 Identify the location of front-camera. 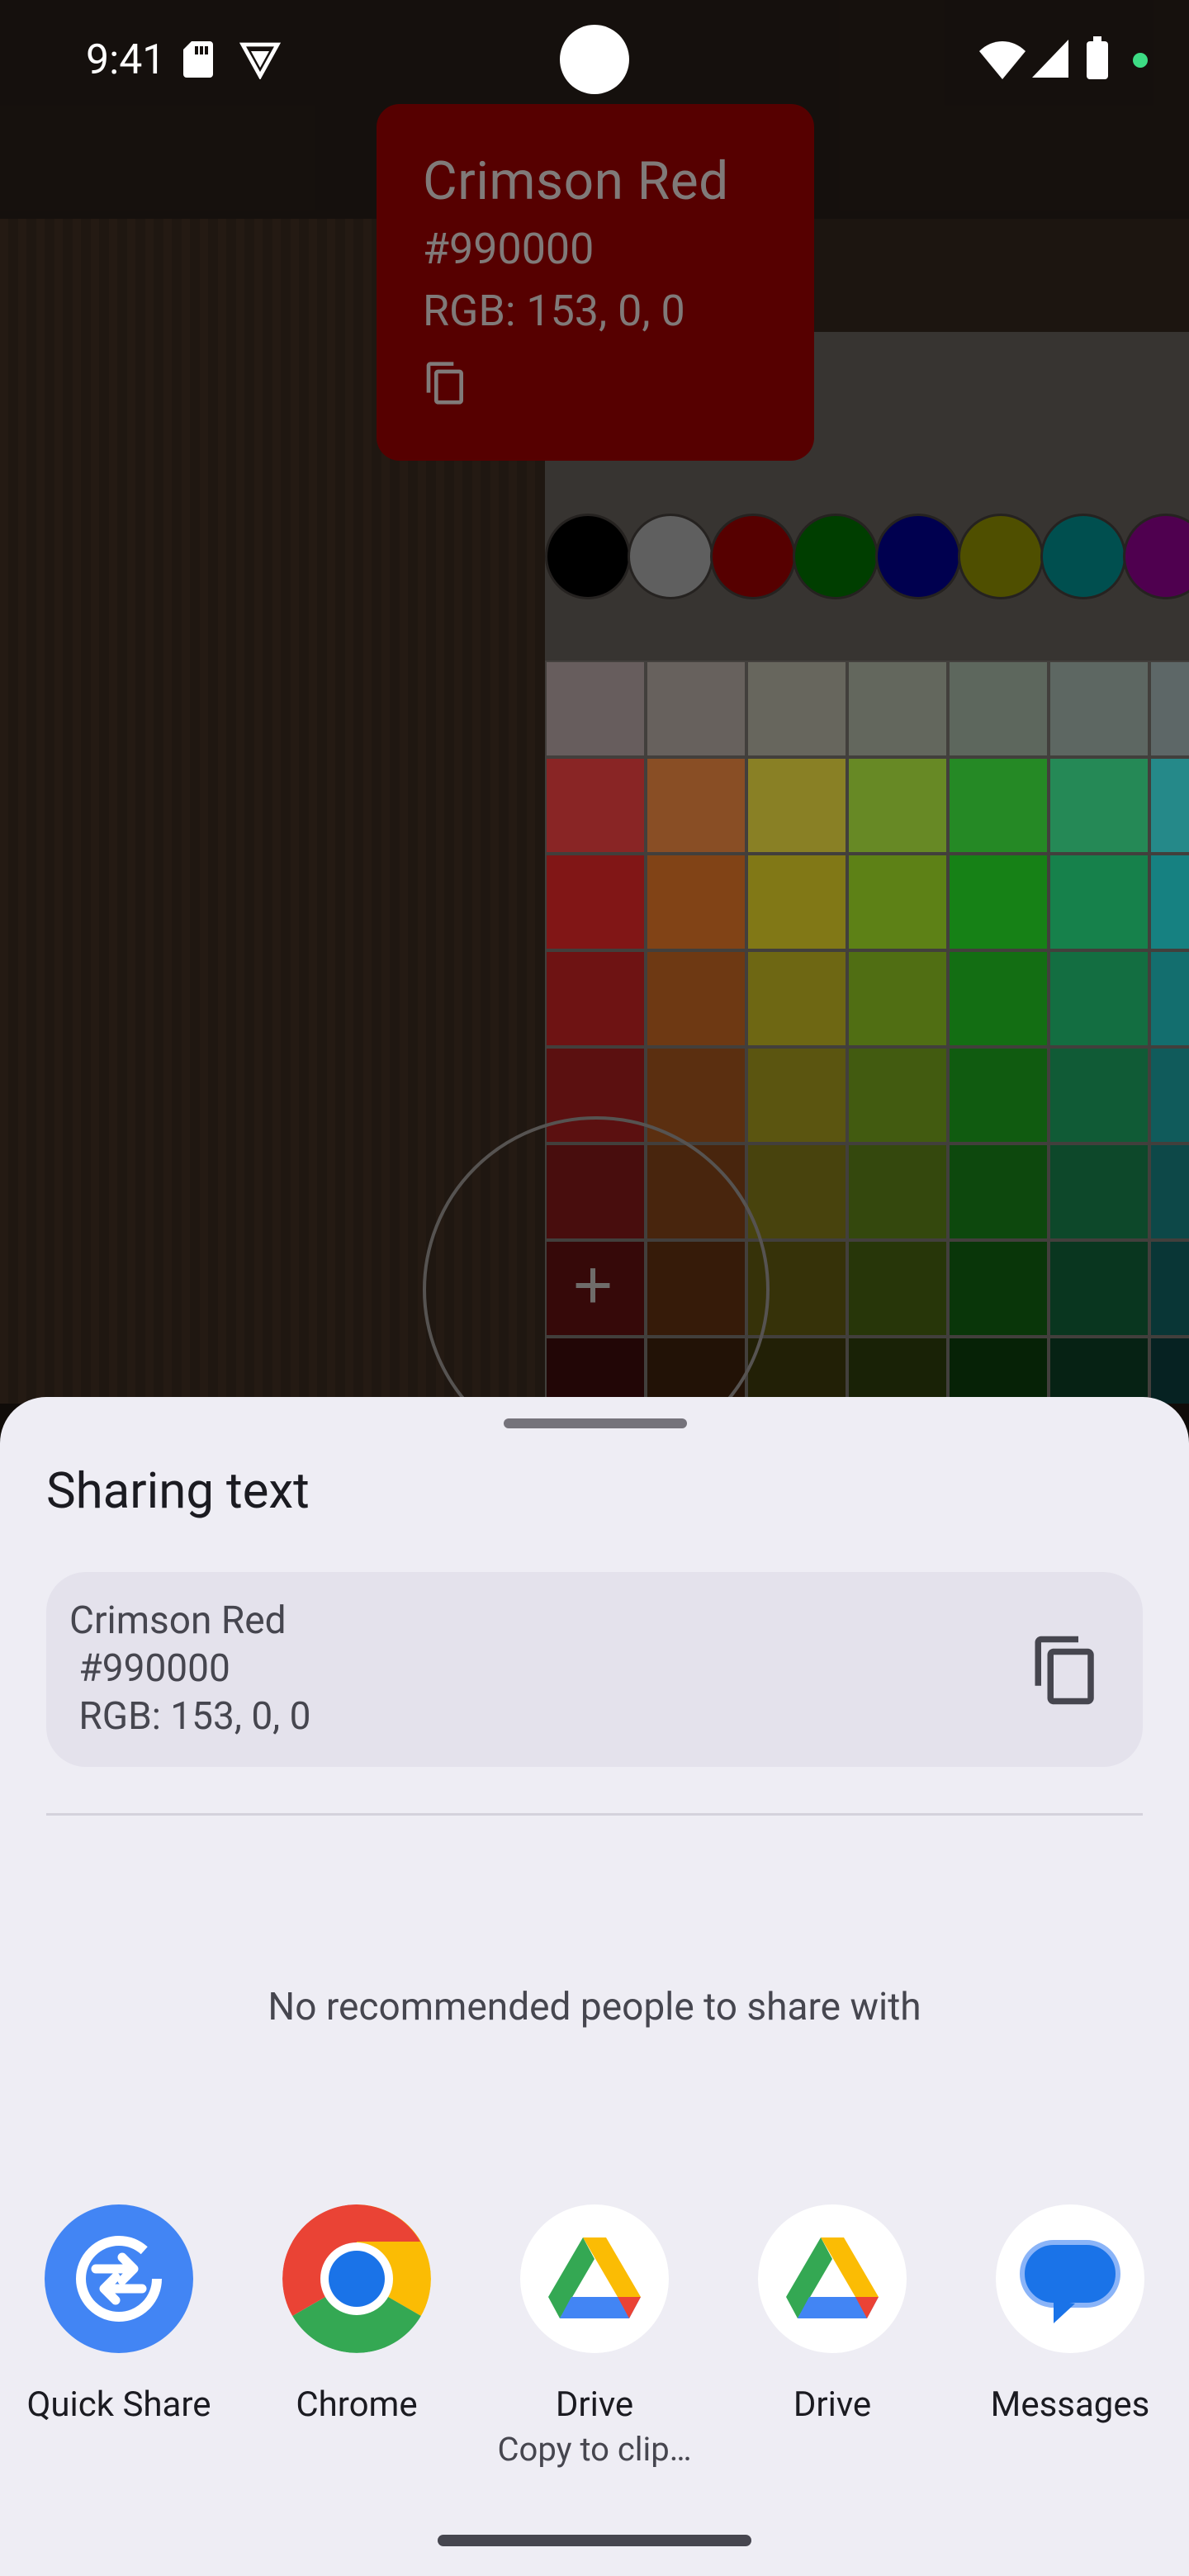
(594, 59).